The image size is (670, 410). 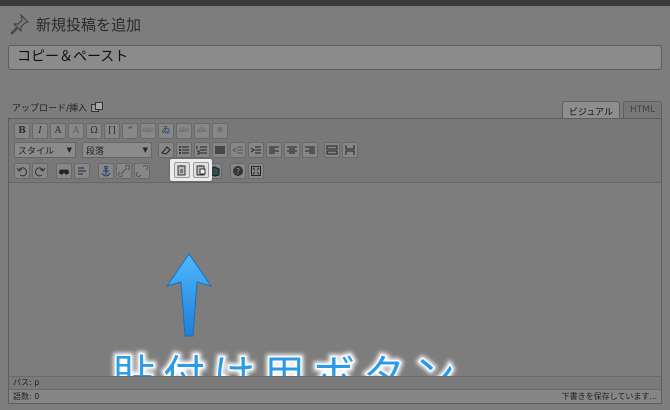 What do you see at coordinates (22, 131) in the screenshot?
I see `bold-button: B` at bounding box center [22, 131].